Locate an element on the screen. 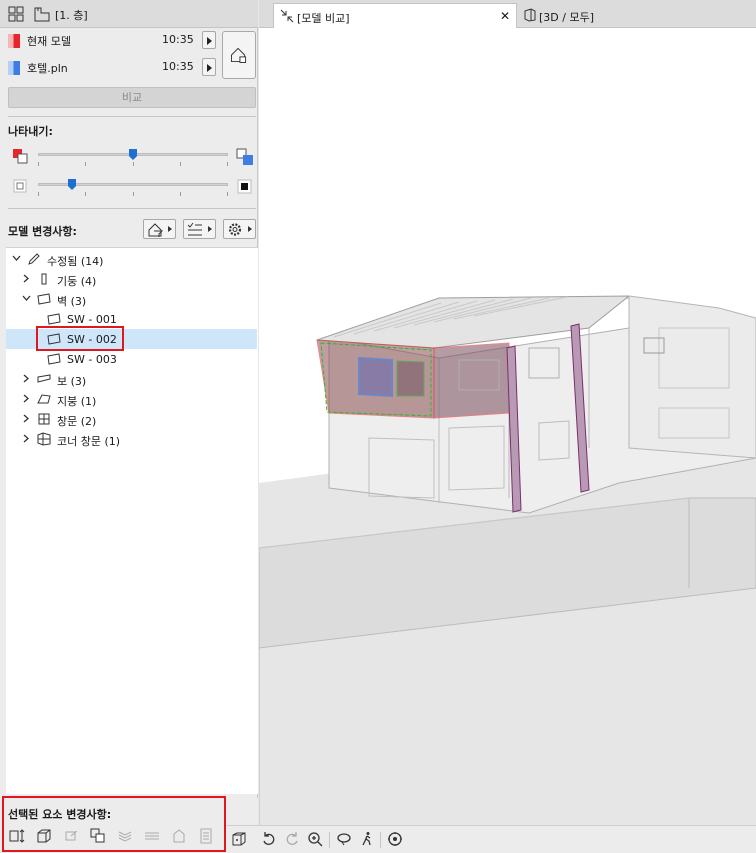 The height and width of the screenshot is (853, 756). roof-icon is located at coordinates (44, 399).